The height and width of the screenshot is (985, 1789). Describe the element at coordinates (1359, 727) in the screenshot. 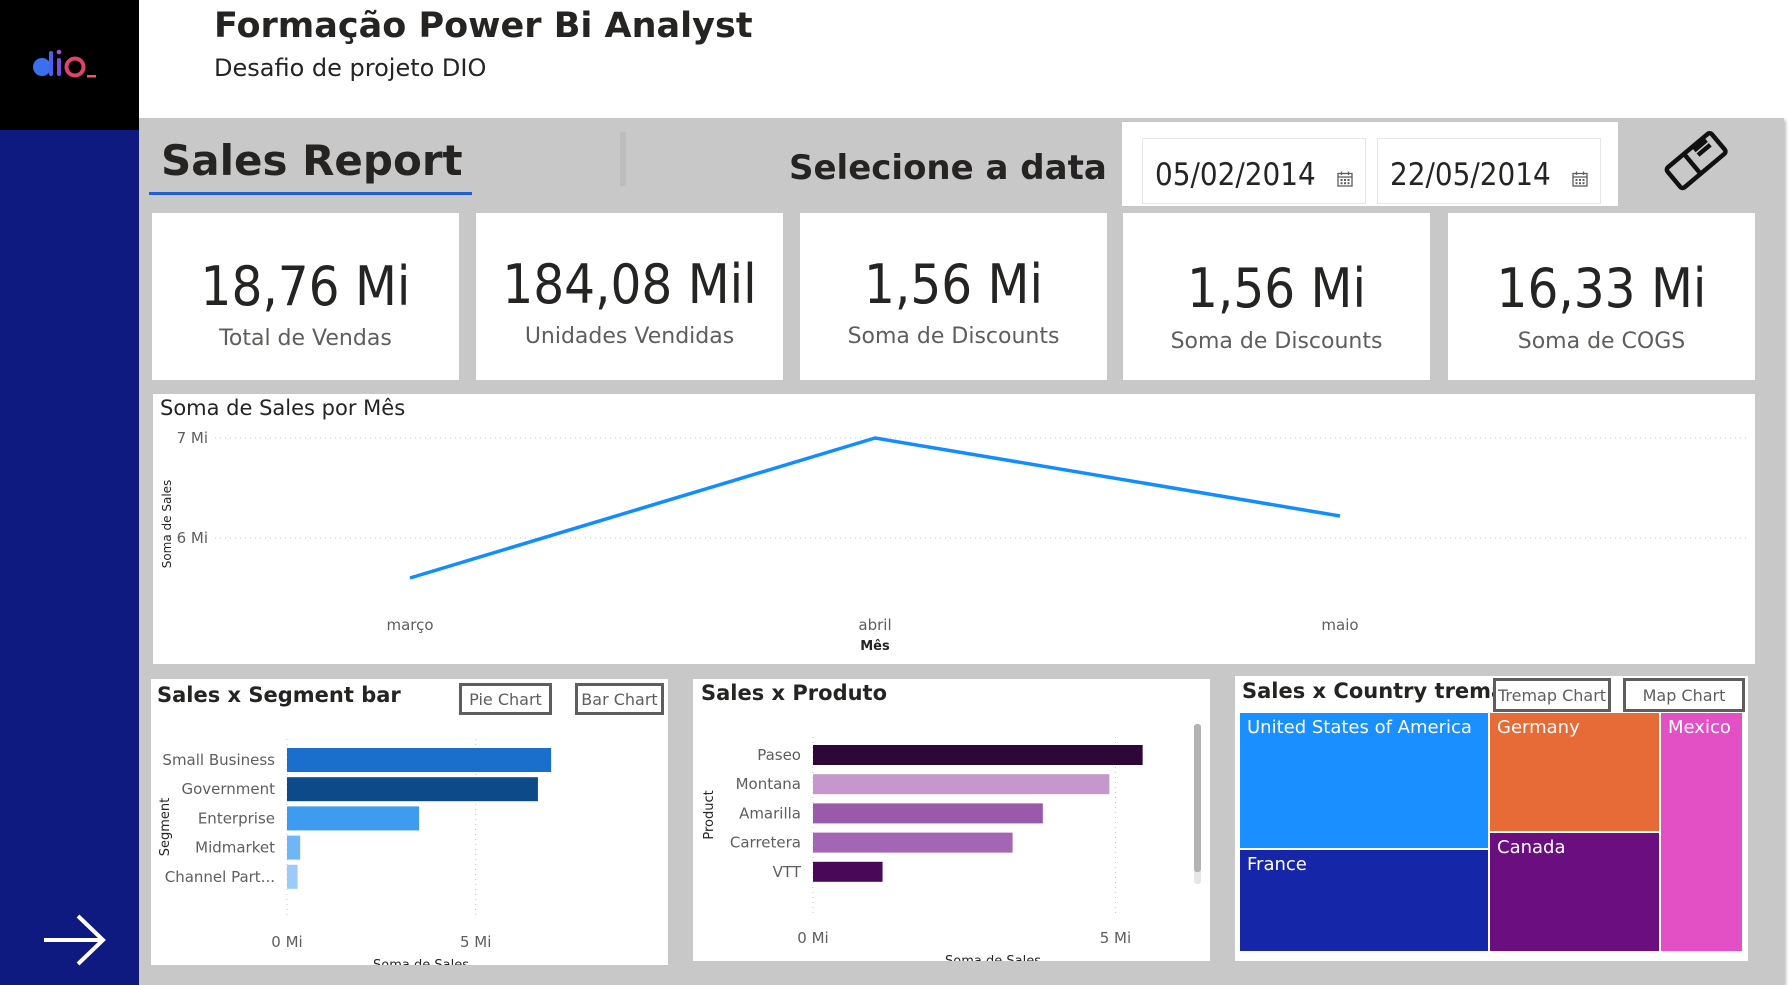

I see `treemap-label: United States of America` at that location.